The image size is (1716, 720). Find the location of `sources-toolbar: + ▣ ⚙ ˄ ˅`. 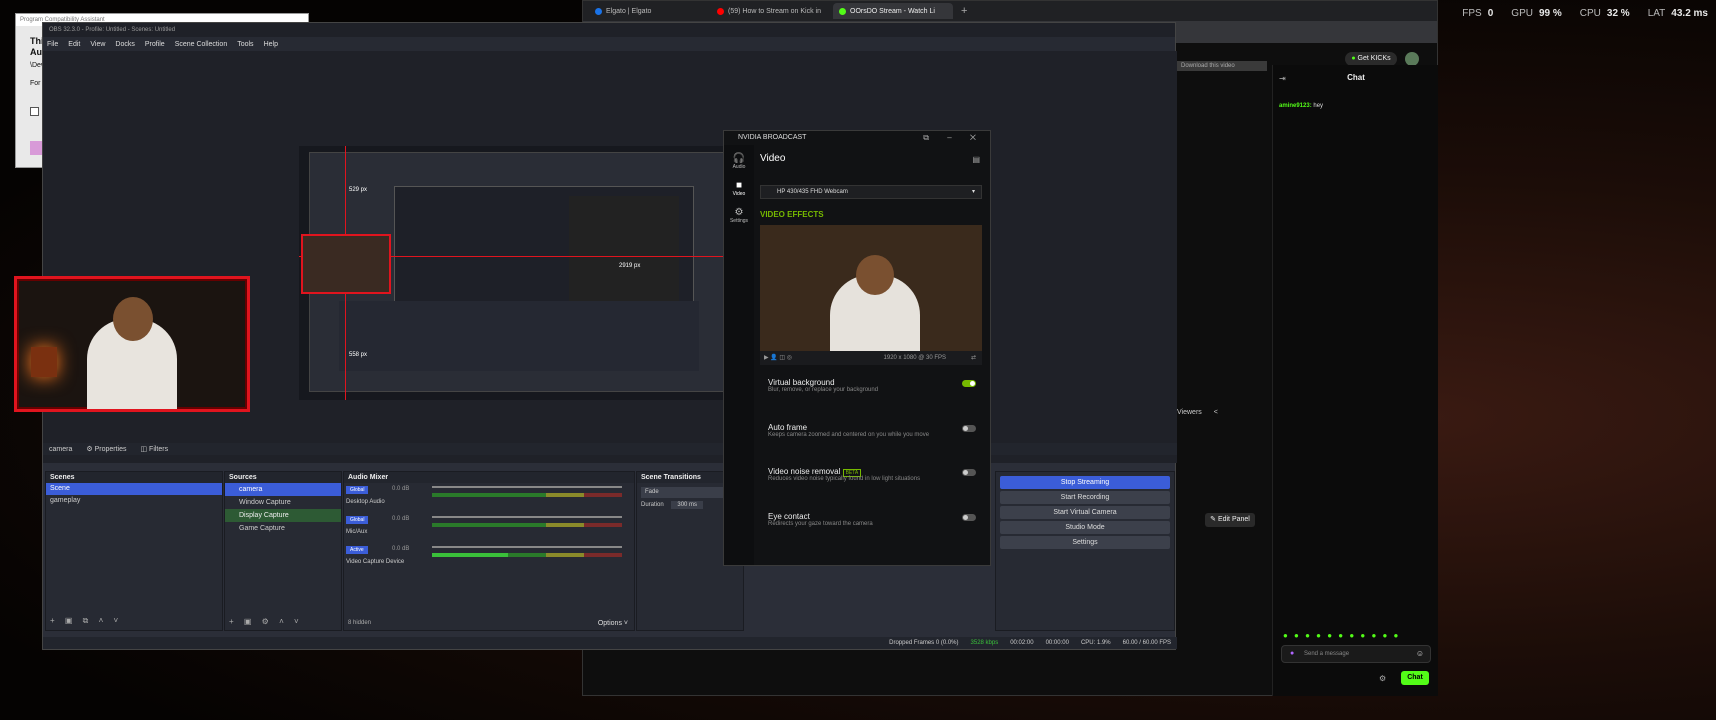

sources-toolbar: + ▣ ⚙ ˄ ˅ is located at coordinates (266, 621).